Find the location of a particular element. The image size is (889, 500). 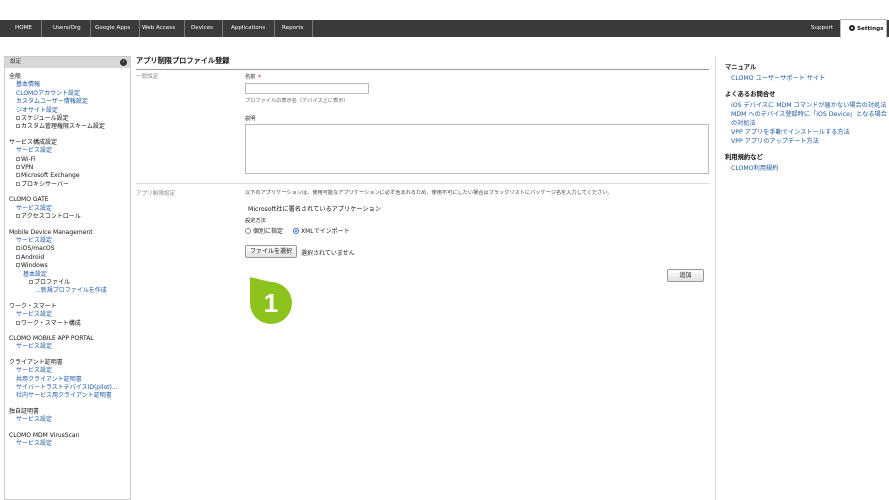

sidebar-tree-item: アクセスコントロール is located at coordinates (69, 217).